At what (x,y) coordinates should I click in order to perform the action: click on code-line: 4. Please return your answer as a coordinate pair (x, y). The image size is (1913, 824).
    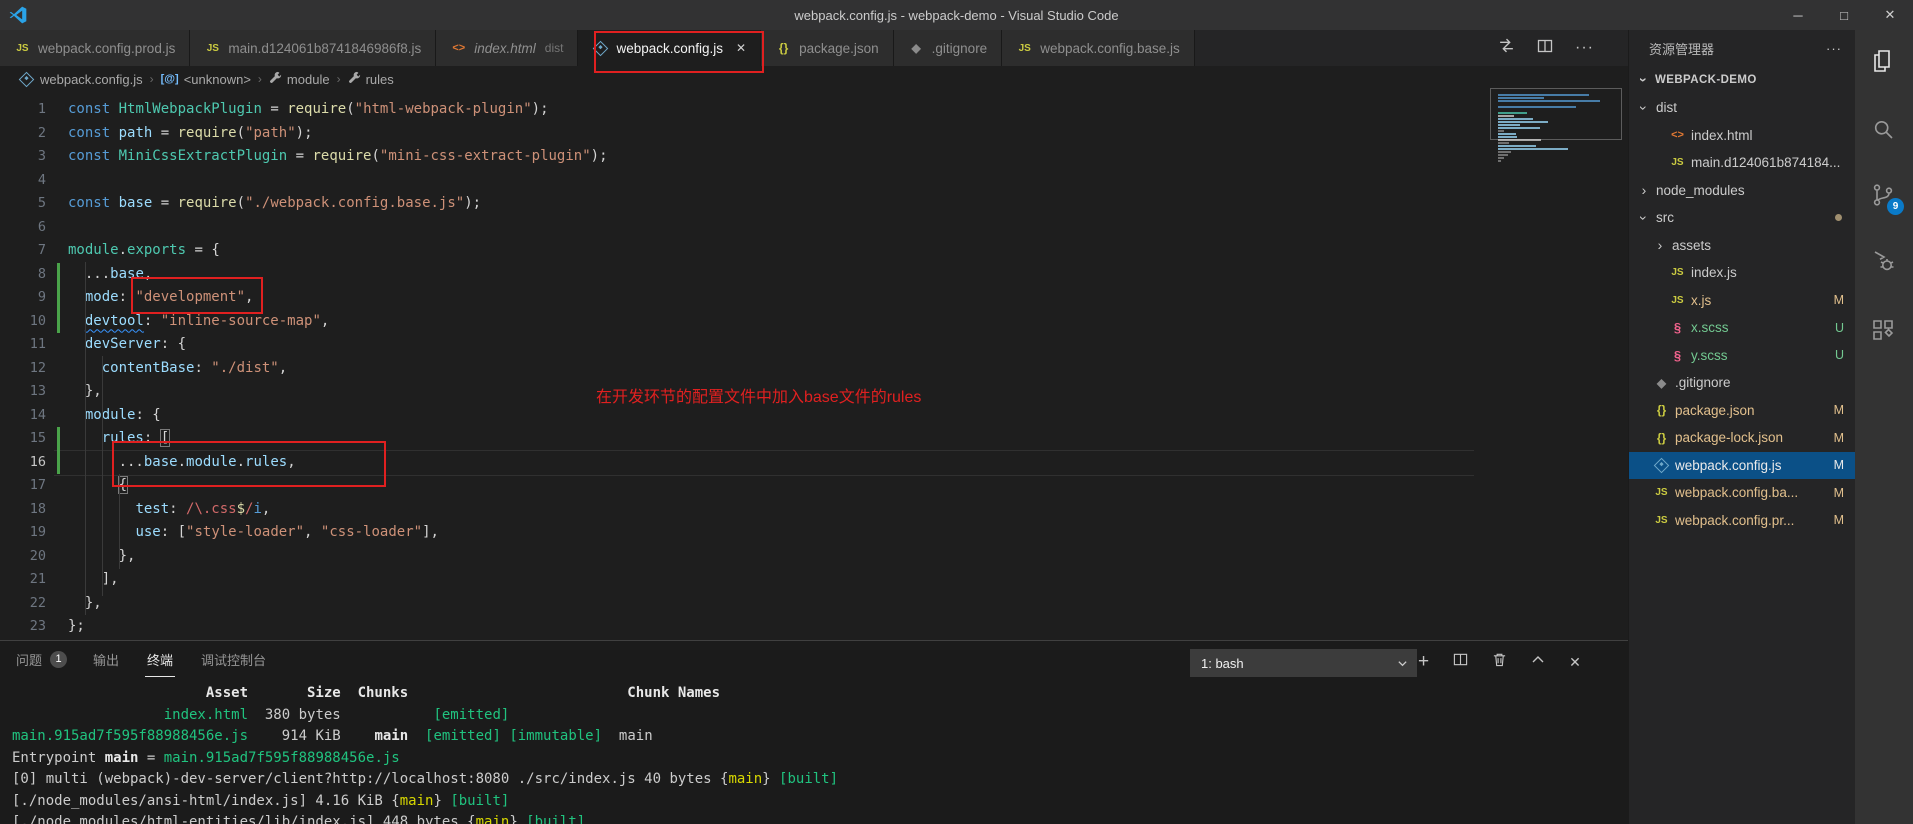
    Looking at the image, I should click on (735, 181).